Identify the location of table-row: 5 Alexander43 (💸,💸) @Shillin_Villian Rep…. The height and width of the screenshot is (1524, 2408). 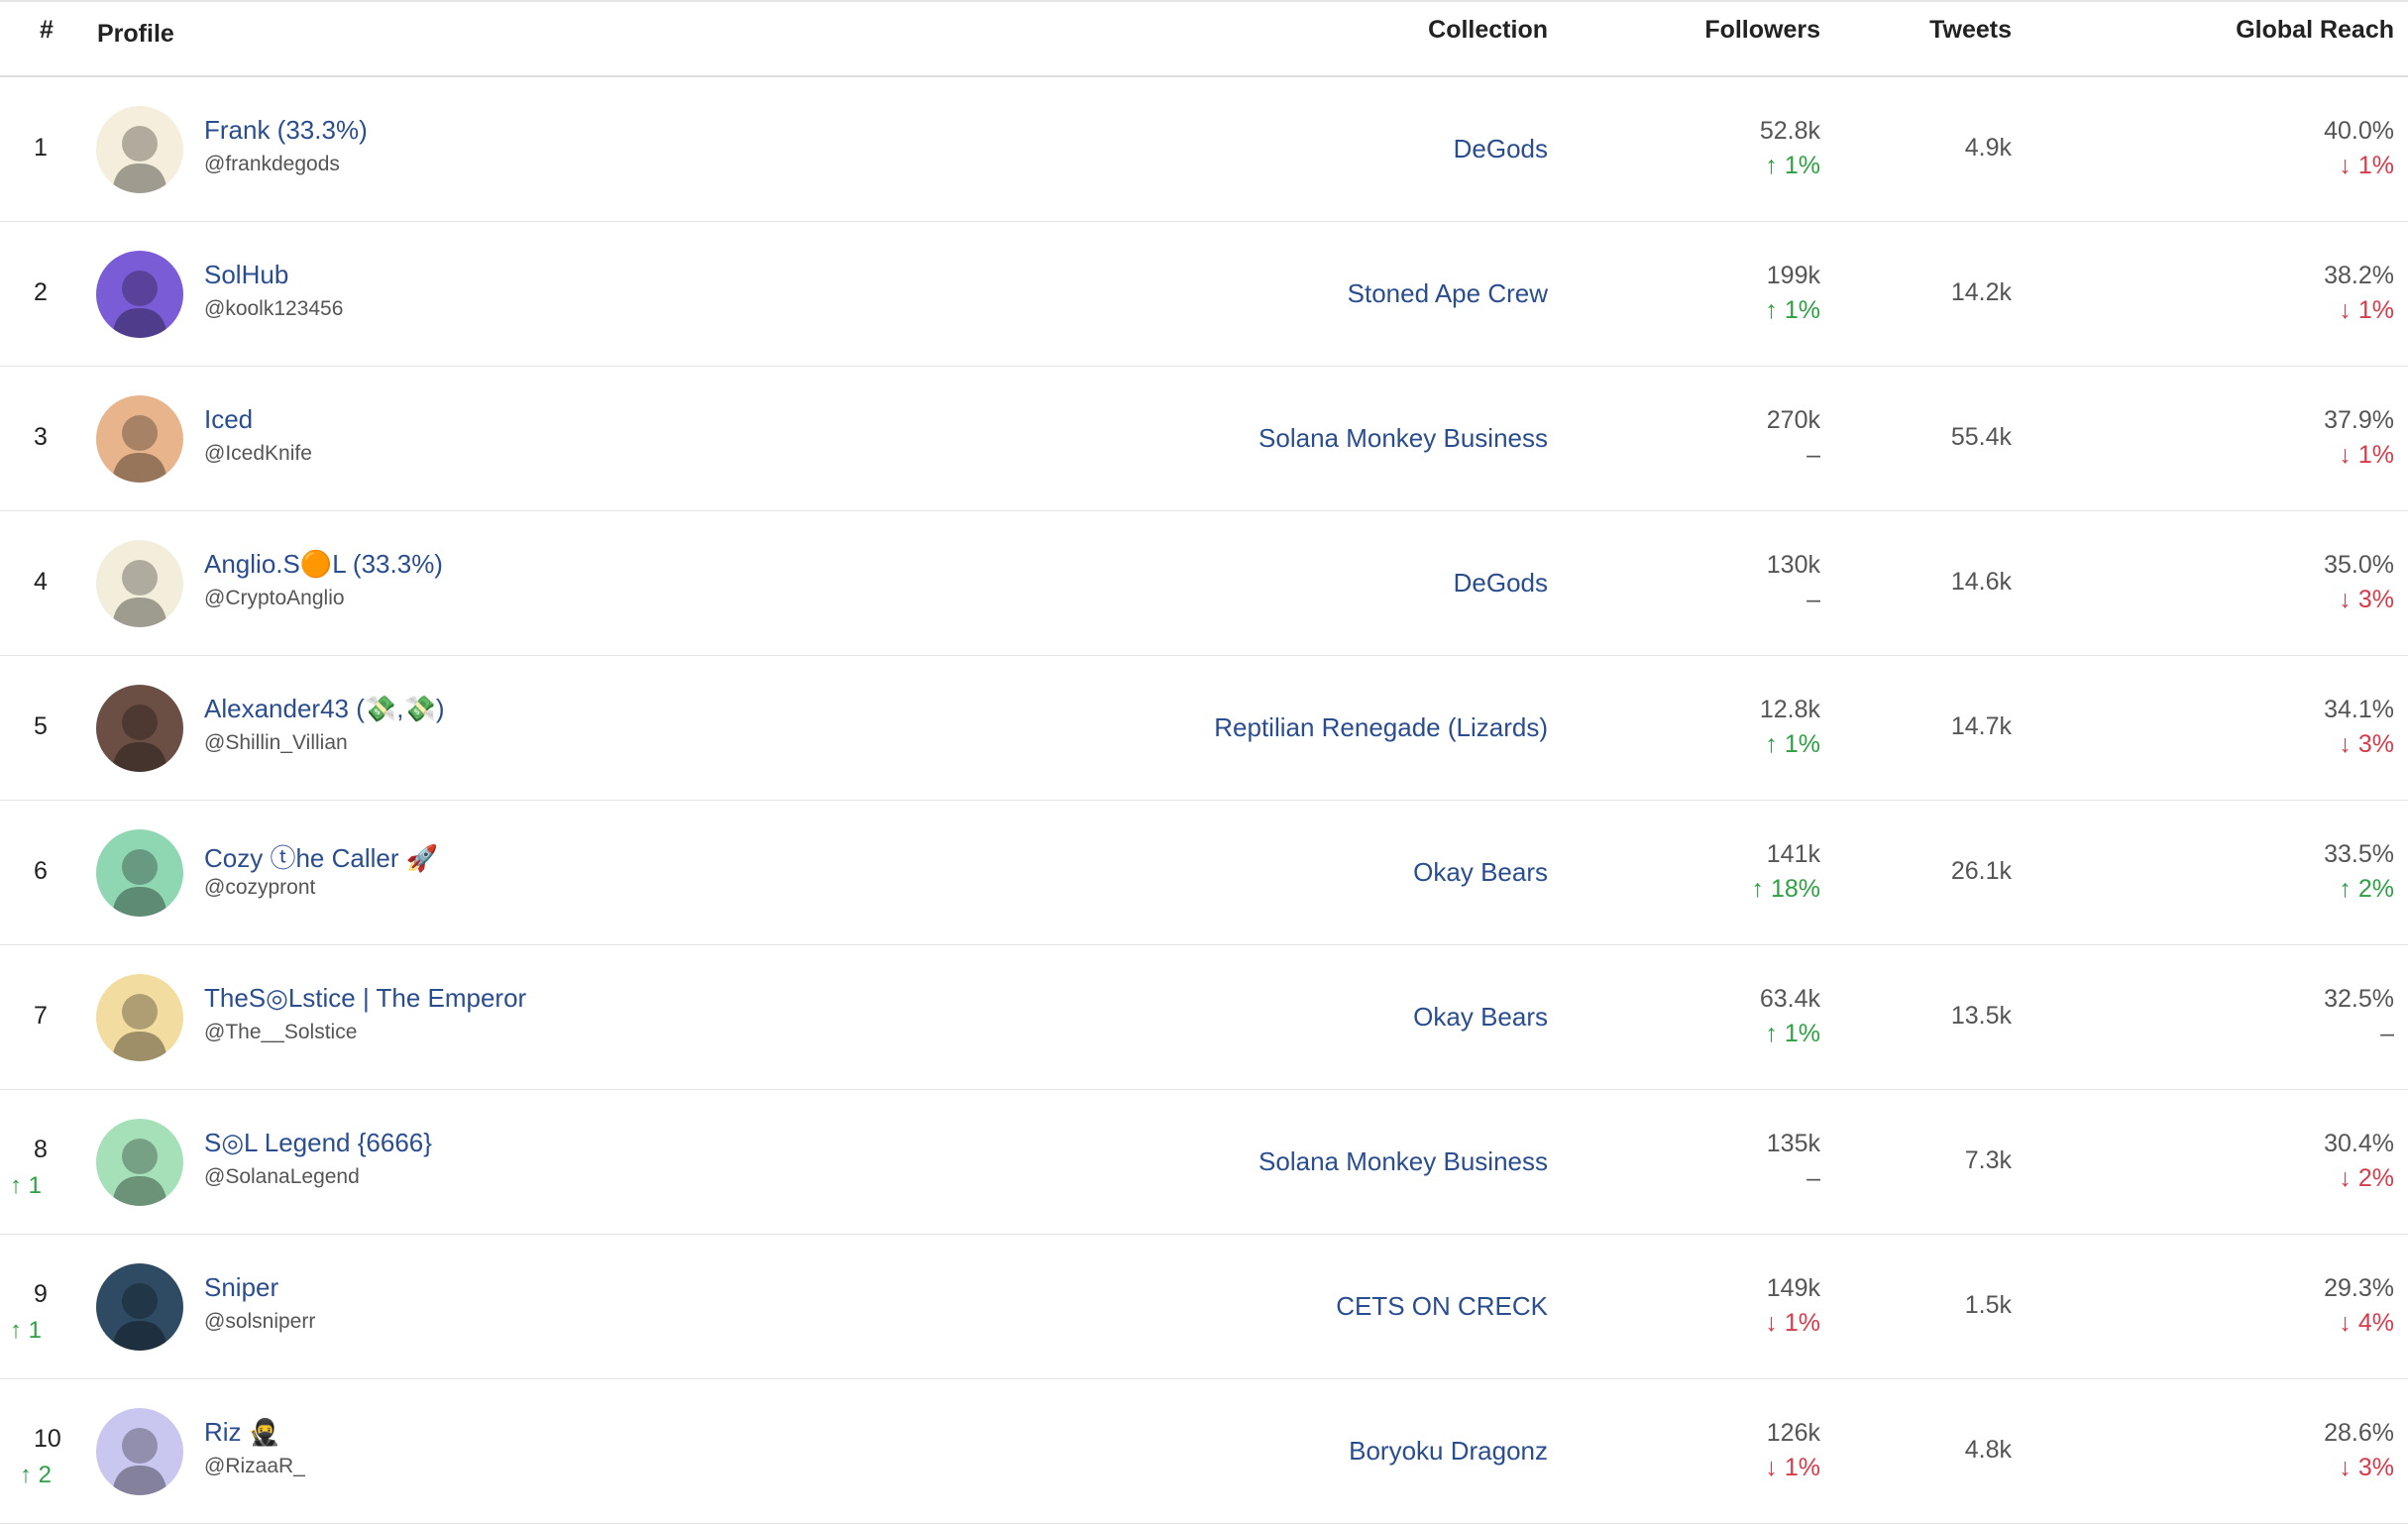
(1204, 728).